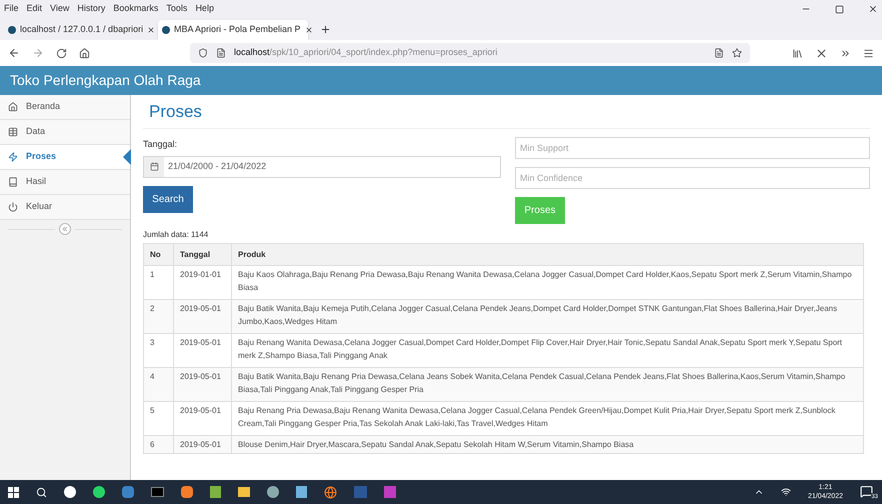 Image resolution: width=882 pixels, height=504 pixels. I want to click on reader-icon, so click(719, 53).